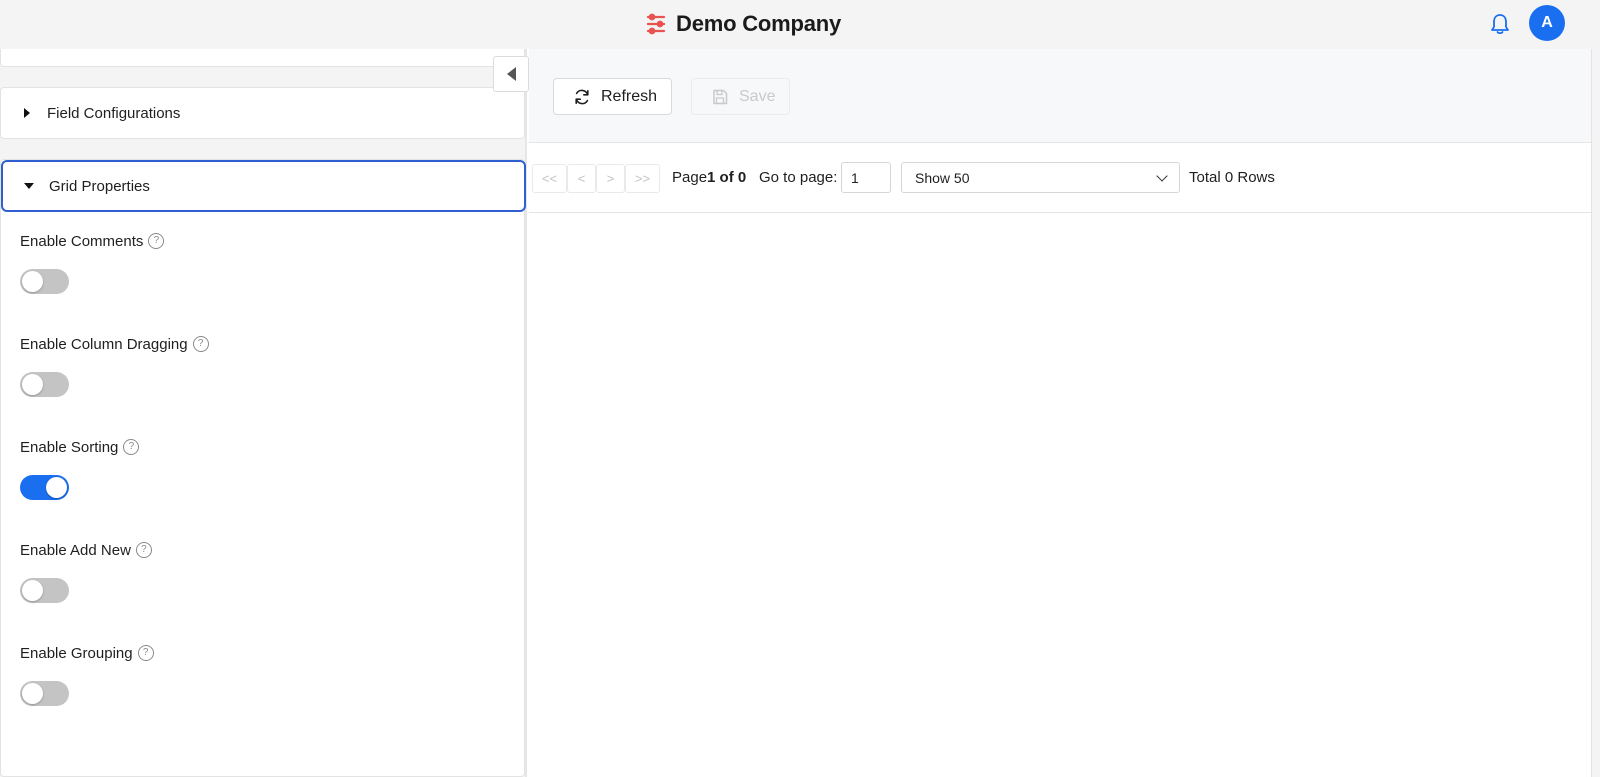 The height and width of the screenshot is (777, 1600). Describe the element at coordinates (86, 571) in the screenshot. I see `property-enable-add-new: Enable Add New ?` at that location.